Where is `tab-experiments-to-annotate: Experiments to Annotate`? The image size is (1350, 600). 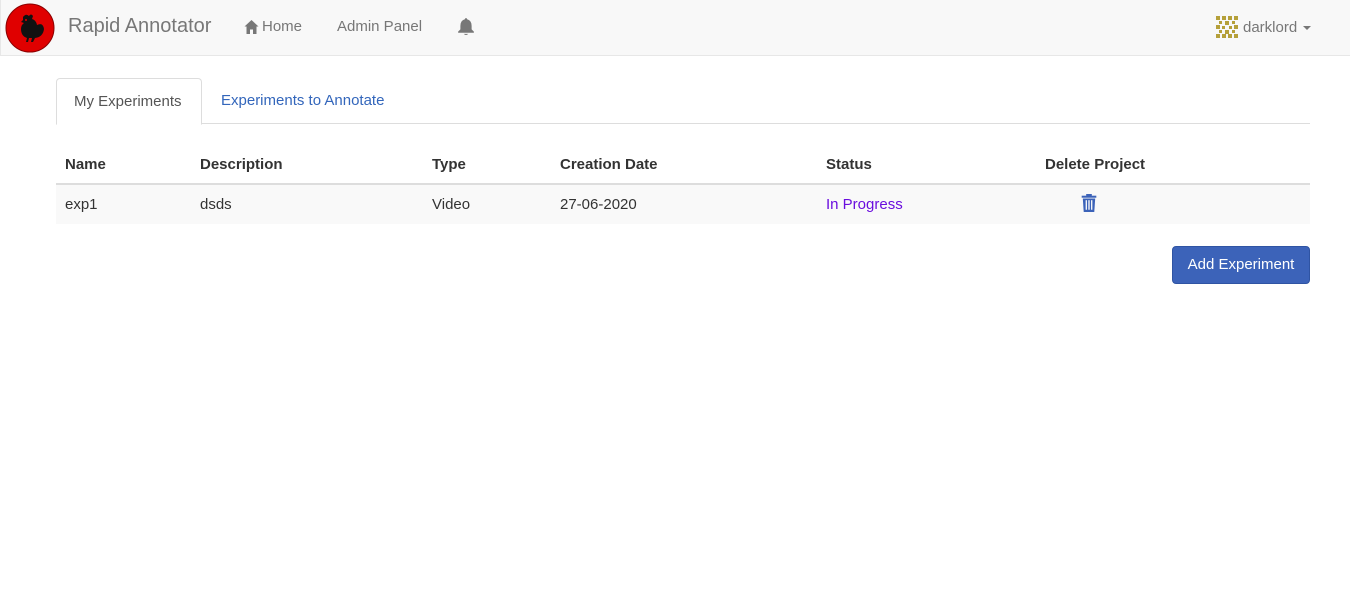 tab-experiments-to-annotate: Experiments to Annotate is located at coordinates (302, 101).